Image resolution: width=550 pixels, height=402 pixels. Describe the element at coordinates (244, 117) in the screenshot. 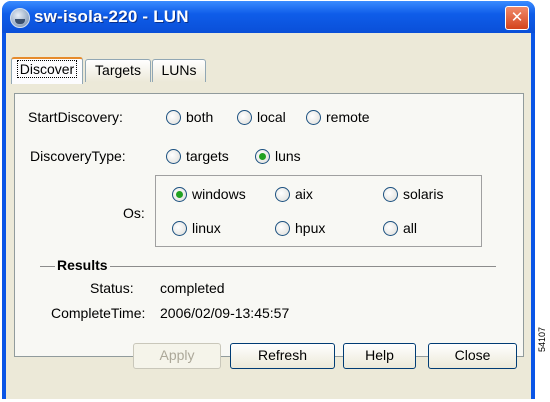

I see `start-discovery-local-radio` at that location.